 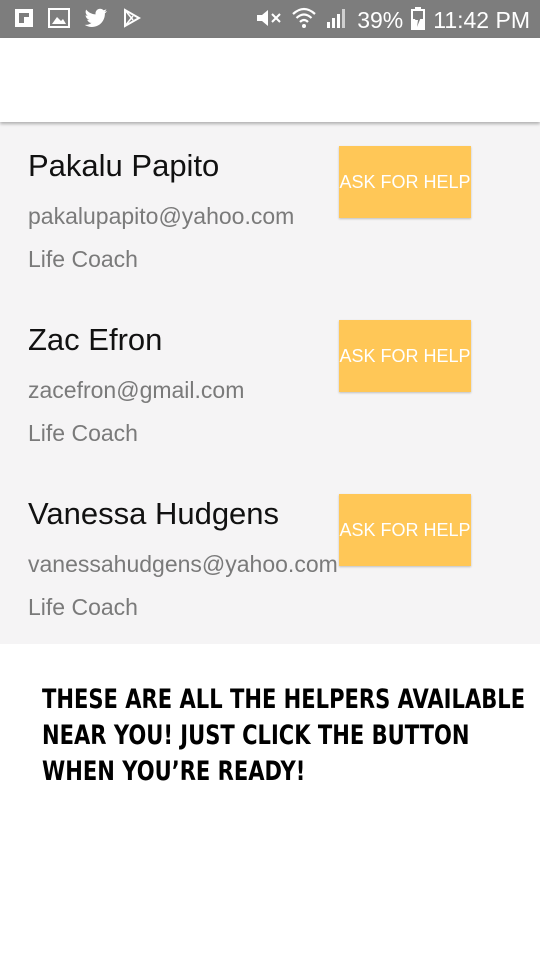 I want to click on twitter-icon, so click(x=96, y=18).